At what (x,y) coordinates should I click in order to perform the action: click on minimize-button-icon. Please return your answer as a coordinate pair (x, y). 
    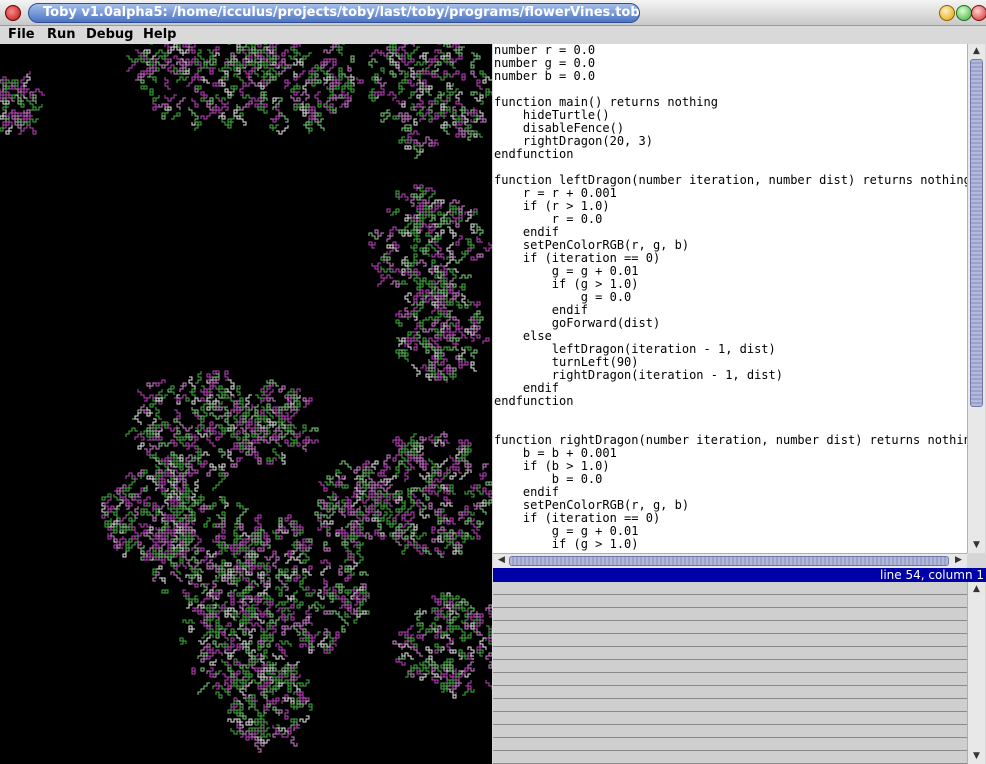
    Looking at the image, I should click on (964, 13).